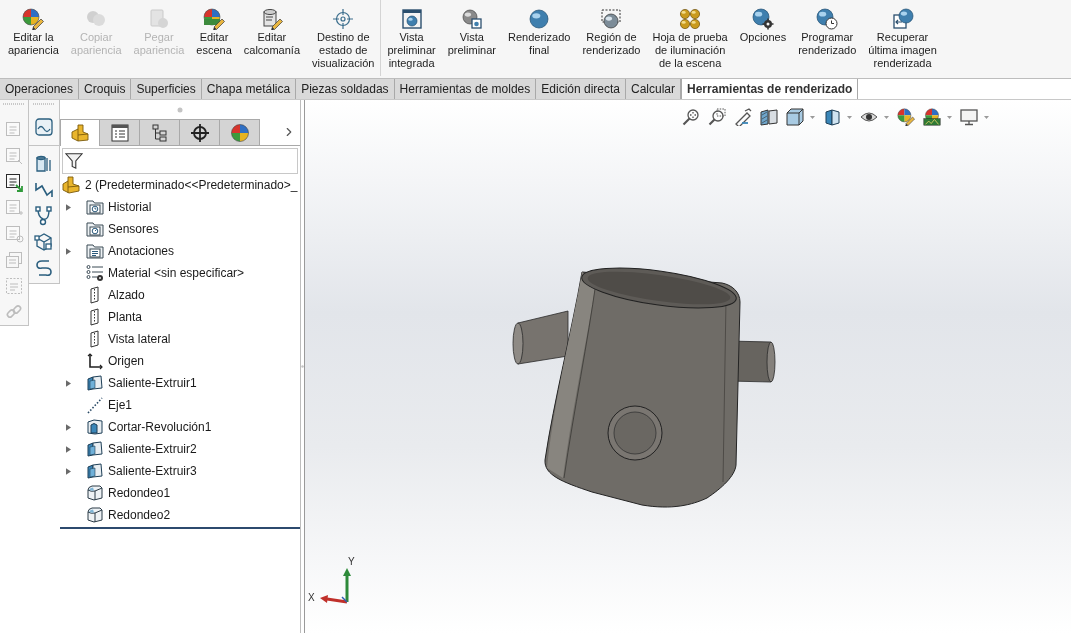 The height and width of the screenshot is (633, 1071). What do you see at coordinates (654, 89) in the screenshot?
I see `ribbon-tab: Calcular` at bounding box center [654, 89].